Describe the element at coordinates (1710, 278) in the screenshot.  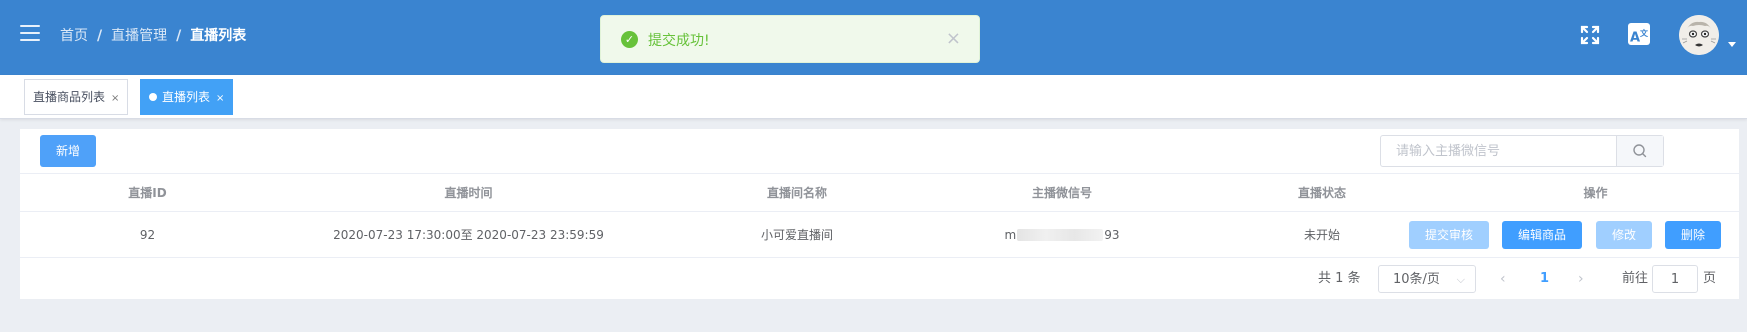
I see `goto-unit: 页` at that location.